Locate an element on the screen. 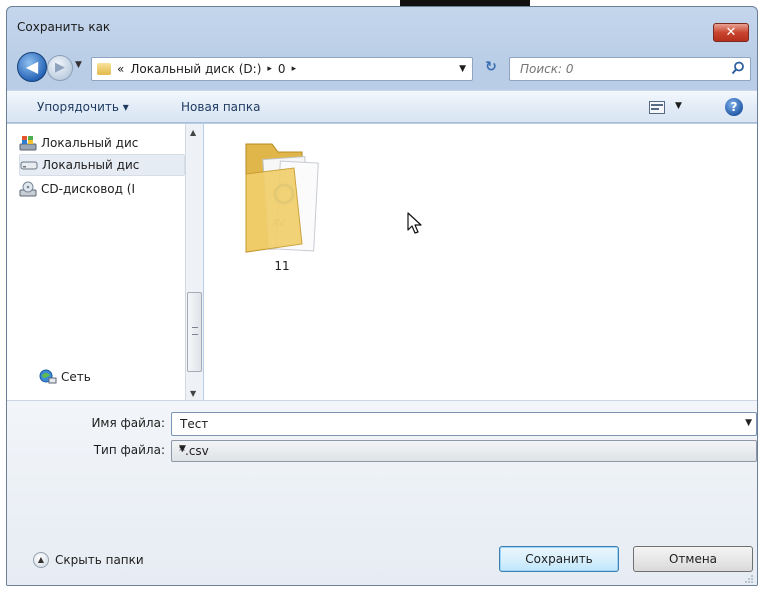  title-bar: Сохранить как ✕ is located at coordinates (382, 27).